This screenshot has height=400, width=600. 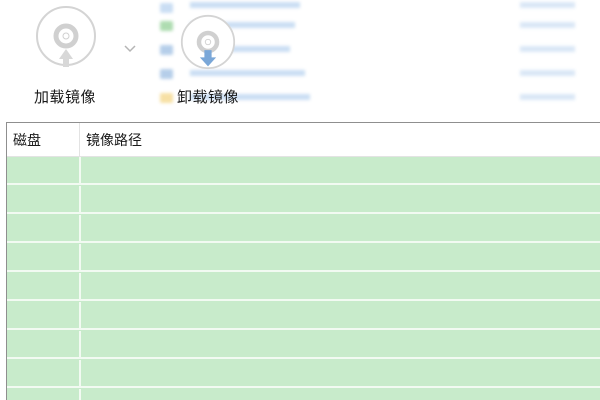 What do you see at coordinates (340, 139) in the screenshot?
I see `column-header-image-path: 镜像路径` at bounding box center [340, 139].